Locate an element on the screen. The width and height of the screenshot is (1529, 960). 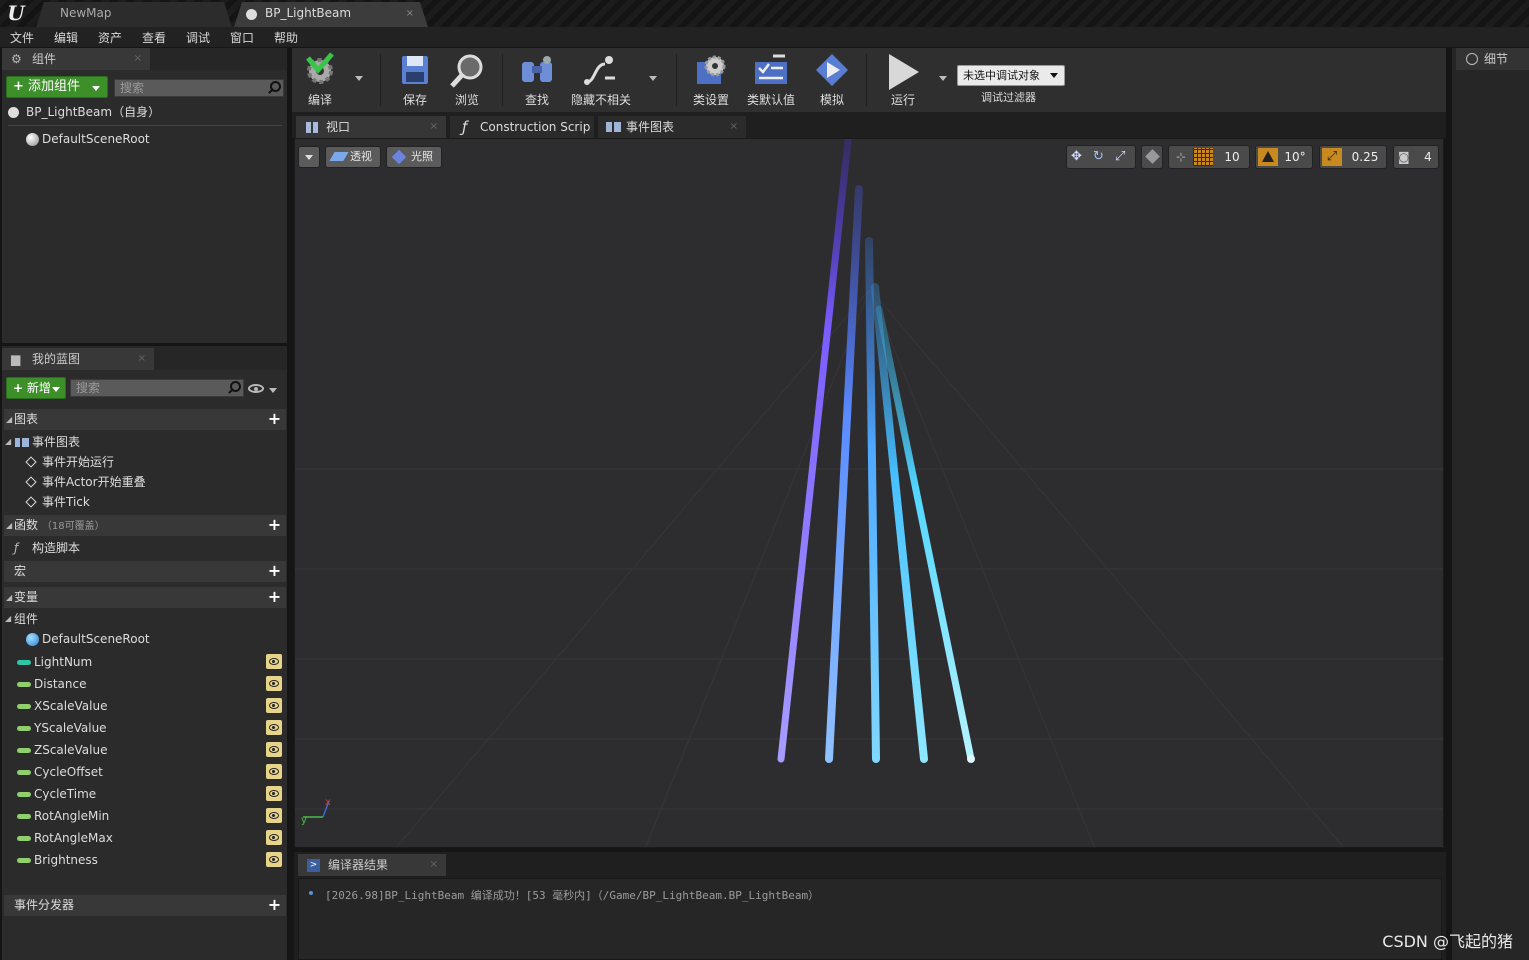
add-function-plus-icon: + is located at coordinates (274, 525).